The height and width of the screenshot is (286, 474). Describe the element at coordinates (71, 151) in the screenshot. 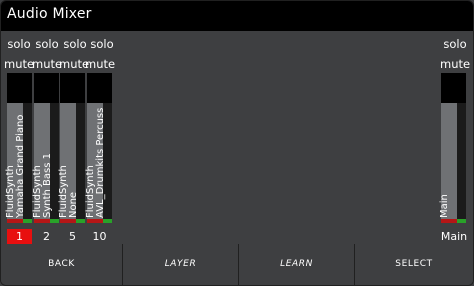

I see `channel-strip: FluidSynth None` at that location.